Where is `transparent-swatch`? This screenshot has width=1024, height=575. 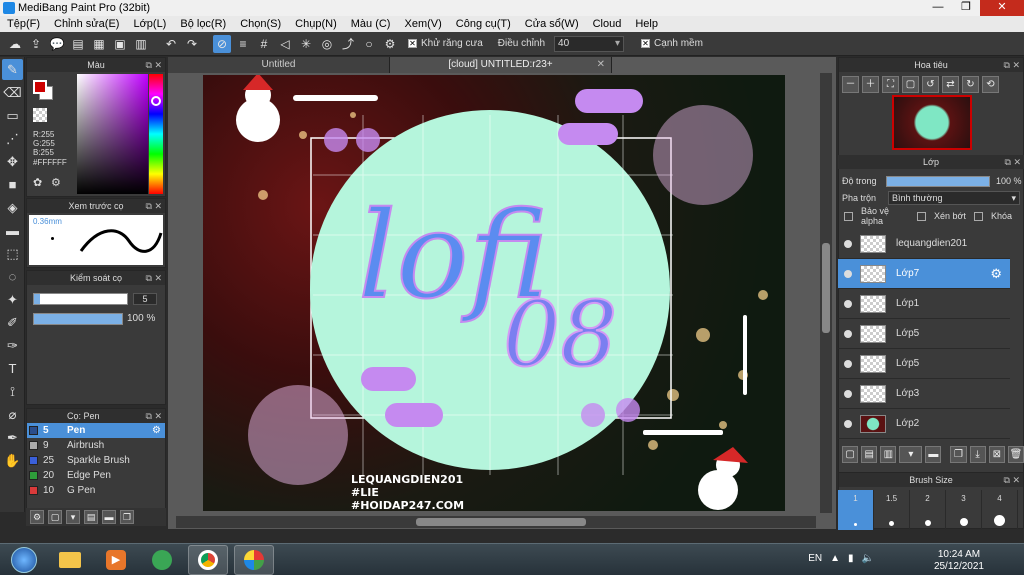 transparent-swatch is located at coordinates (40, 115).